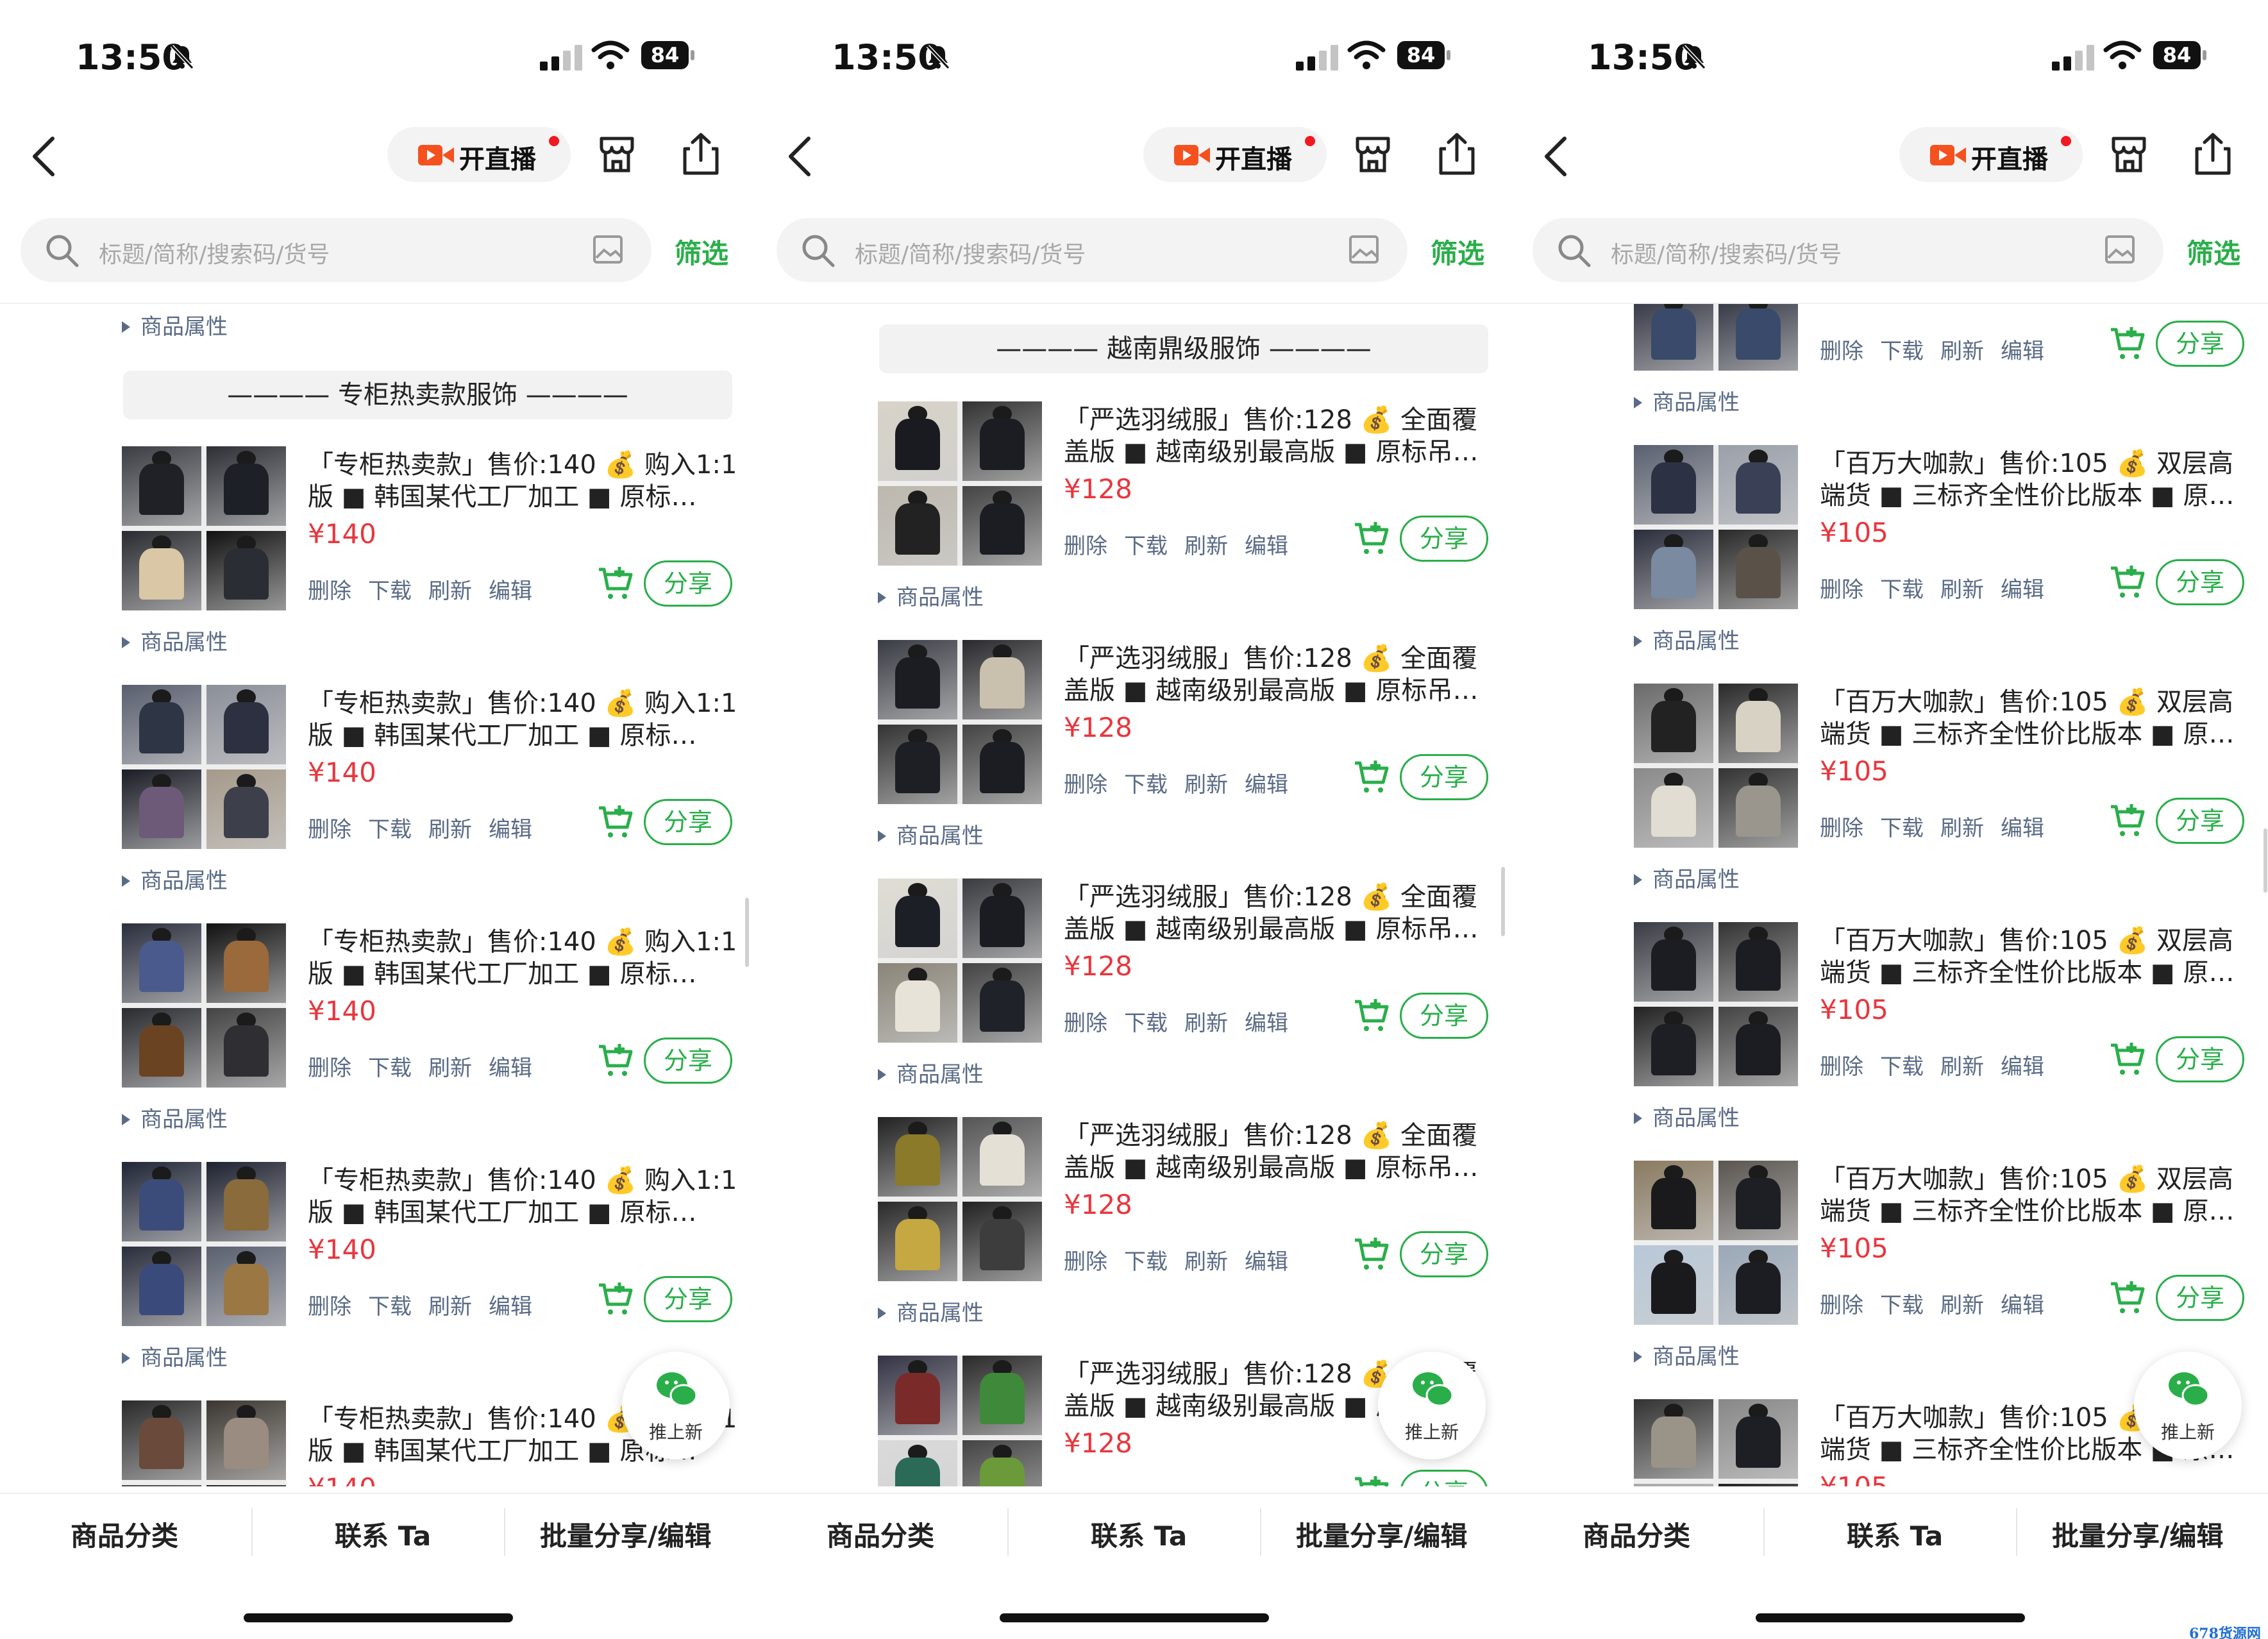  I want to click on product-card: 删除 下载 刷新 编辑 分享, so click(1941, 337).